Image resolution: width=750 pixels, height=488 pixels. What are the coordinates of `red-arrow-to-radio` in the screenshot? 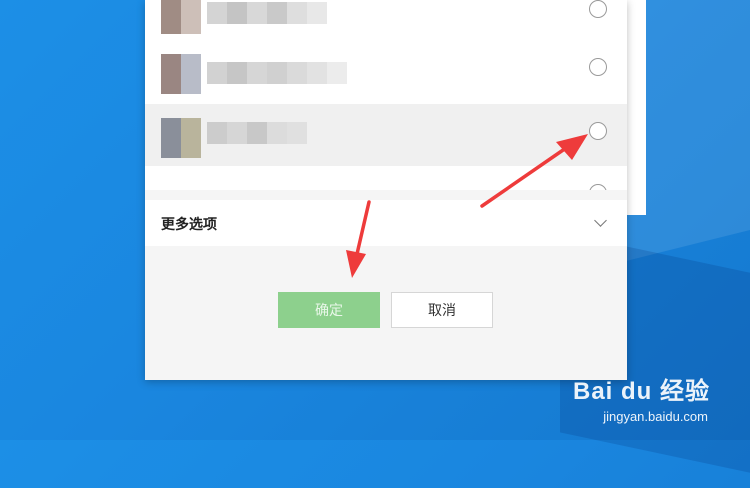 It's located at (534, 171).